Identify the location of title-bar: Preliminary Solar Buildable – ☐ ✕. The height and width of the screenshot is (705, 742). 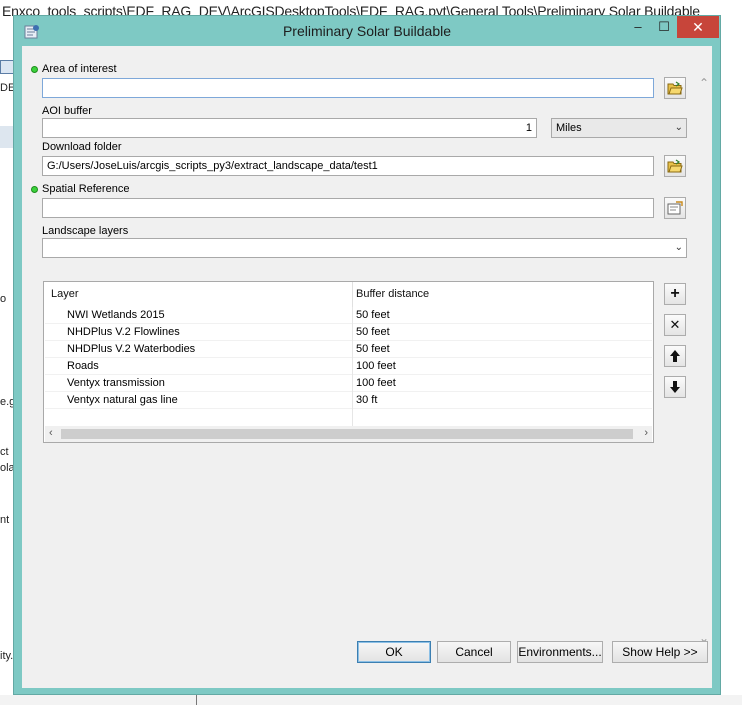
(367, 31).